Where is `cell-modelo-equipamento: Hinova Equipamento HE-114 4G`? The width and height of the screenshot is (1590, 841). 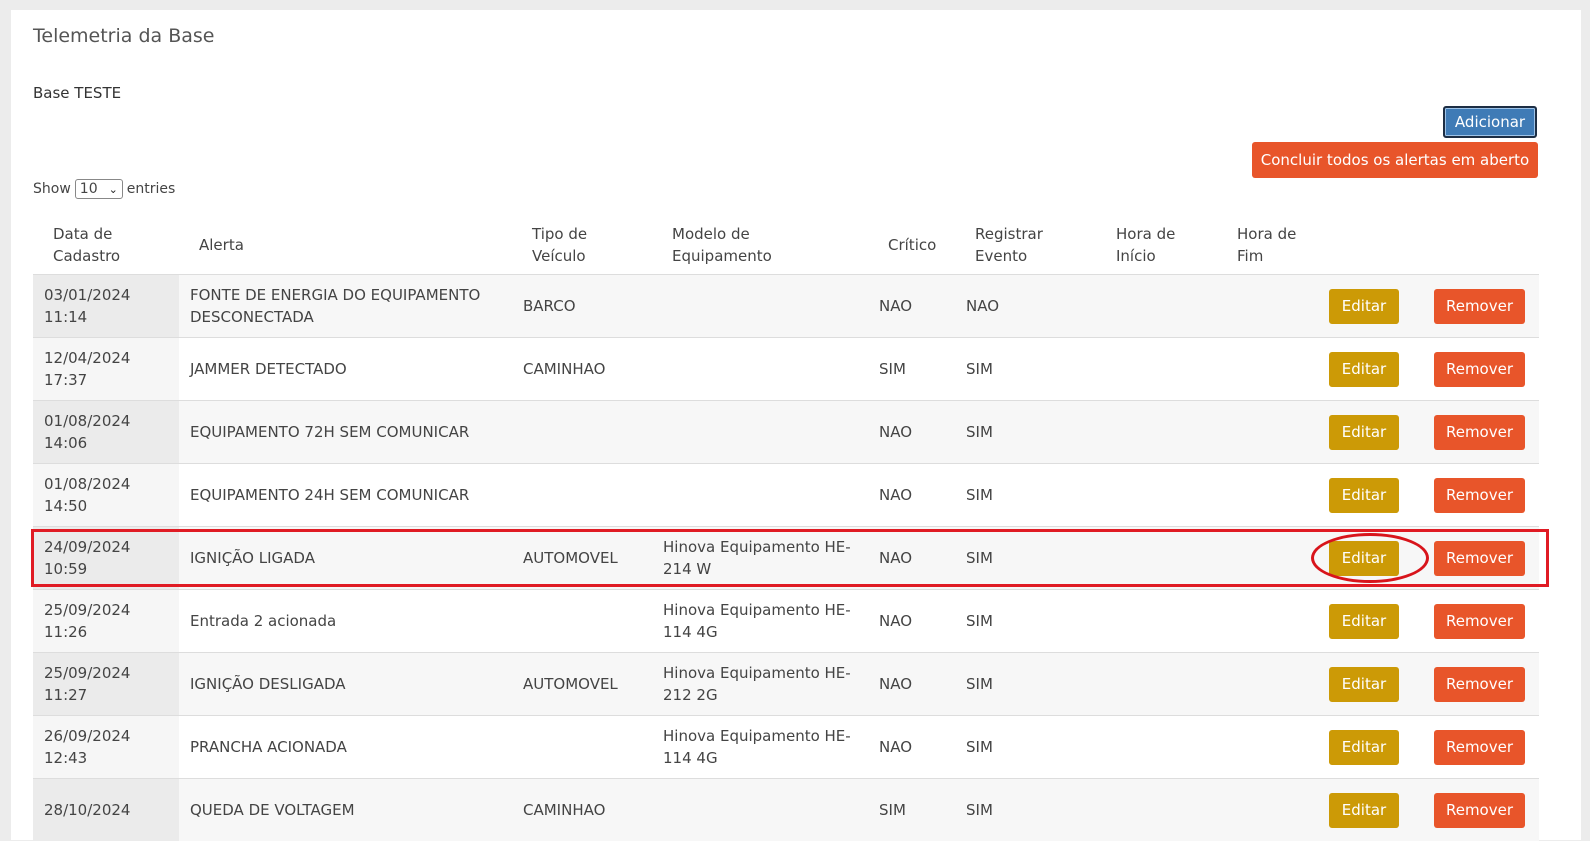
cell-modelo-equipamento: Hinova Equipamento HE-114 4G is located at coordinates (760, 747).